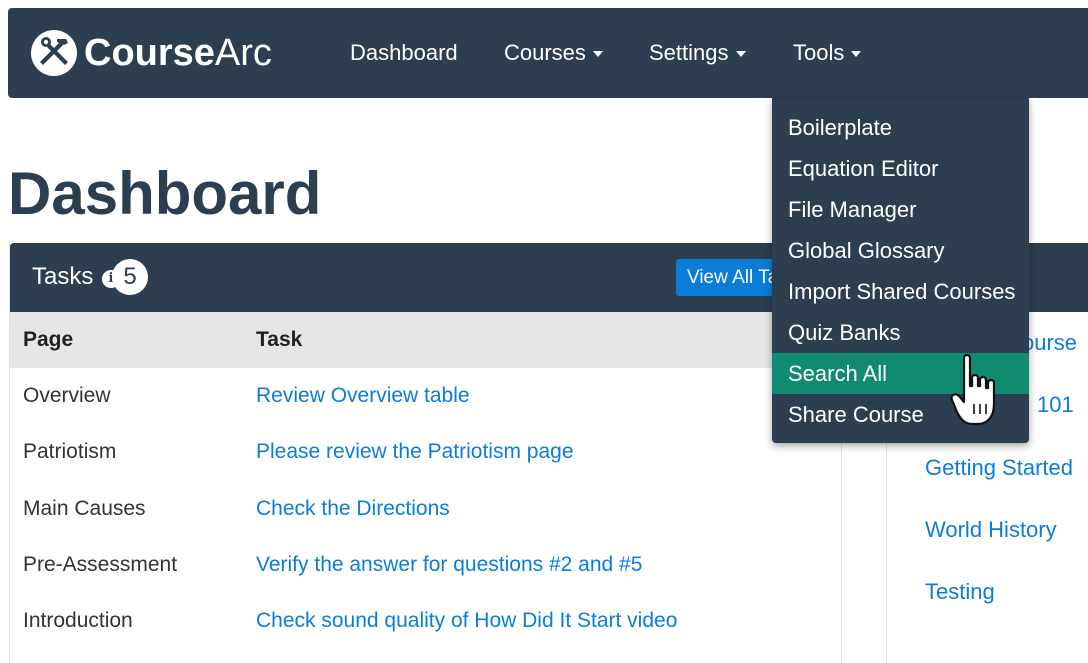 This screenshot has height=663, width=1088. What do you see at coordinates (78, 620) in the screenshot?
I see `row-page-name: Introduction` at bounding box center [78, 620].